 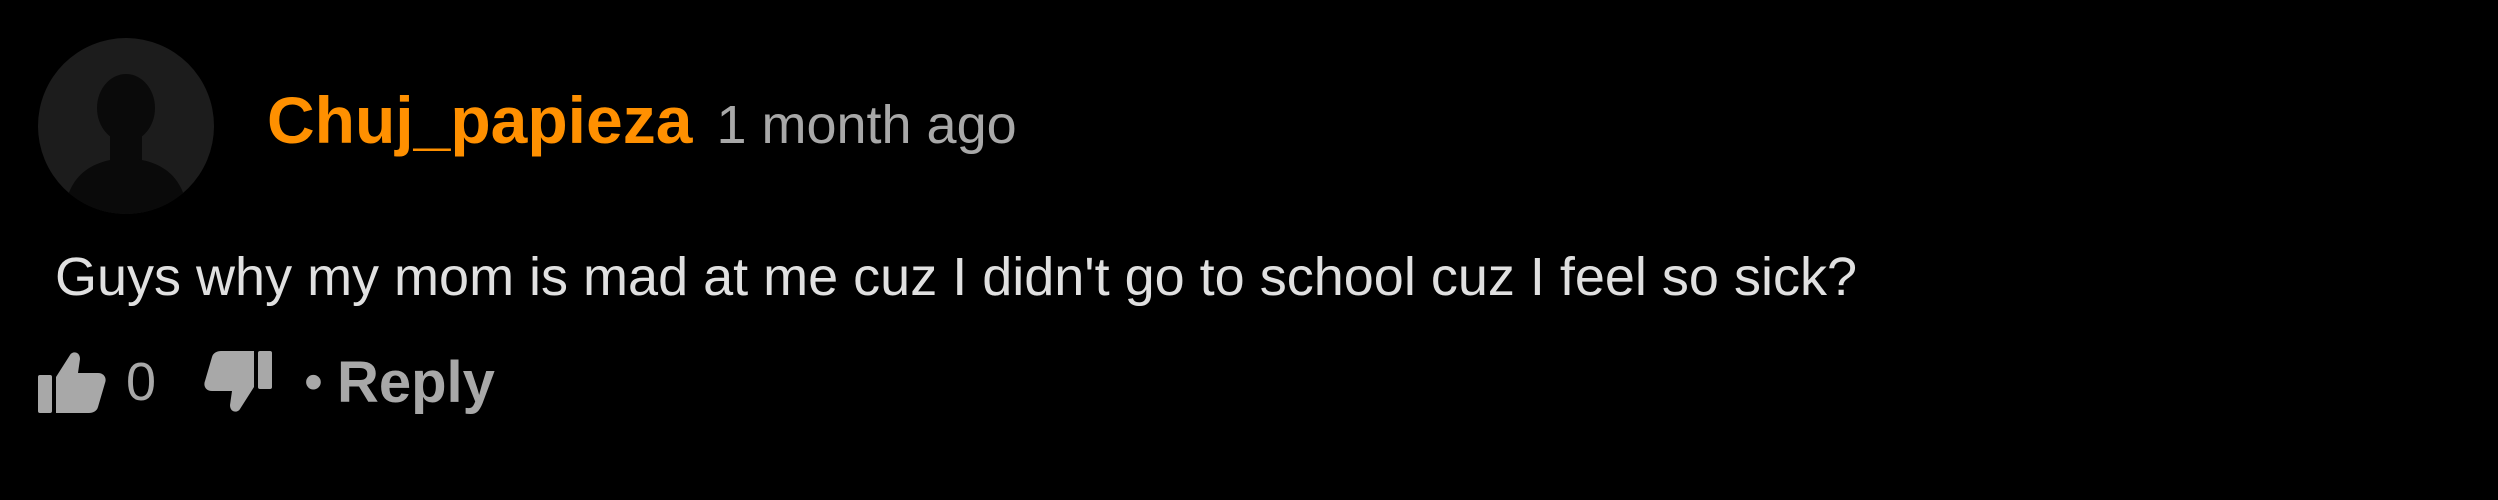 I want to click on comment-actions: 0 • Reply, so click(x=265, y=382).